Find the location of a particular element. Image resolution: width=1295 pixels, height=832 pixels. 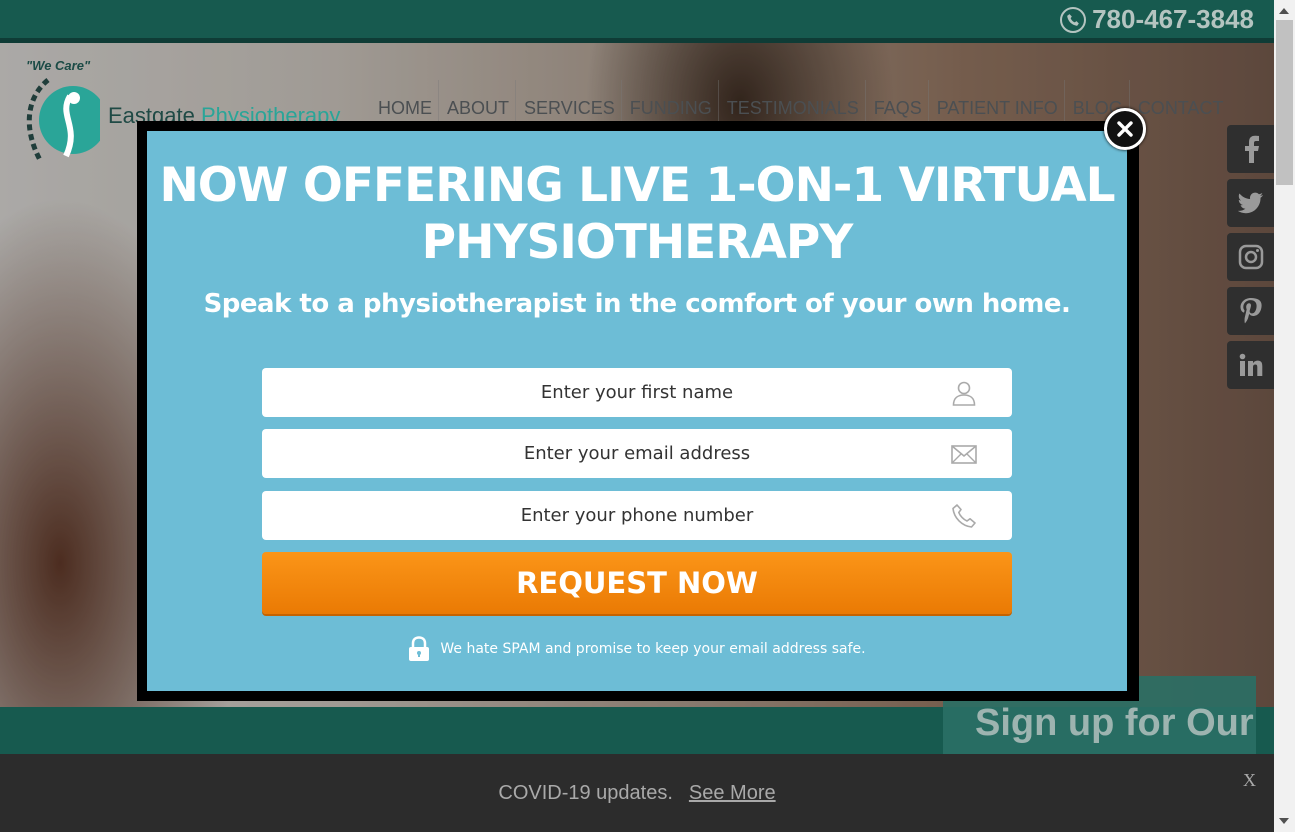

scroll-up-arrow-icon is located at coordinates (1284, 11).